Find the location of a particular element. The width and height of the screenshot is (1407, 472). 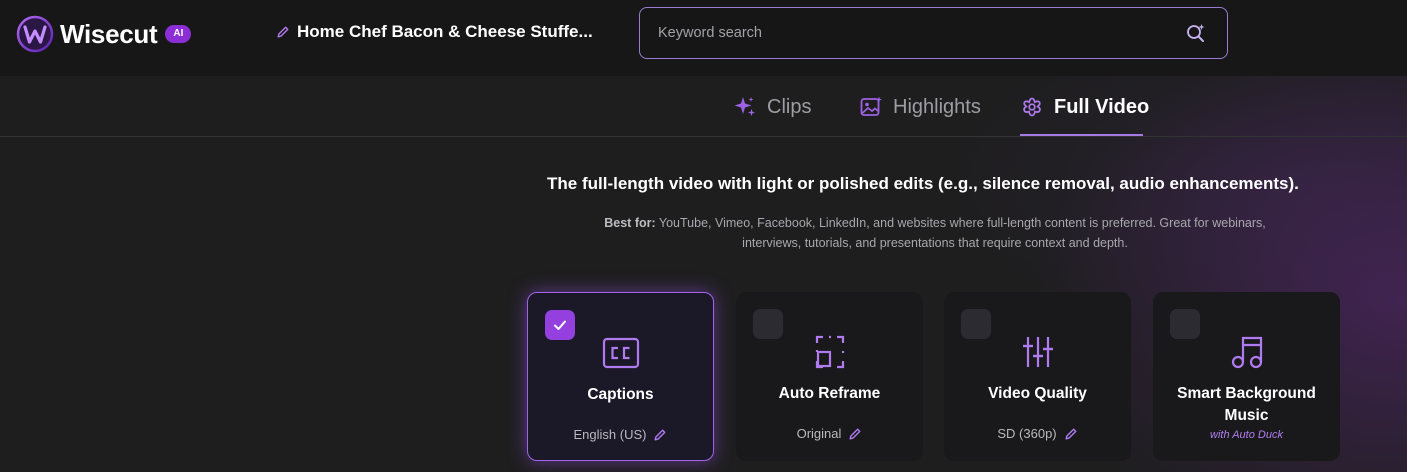

reframe-icon is located at coordinates (829, 352).